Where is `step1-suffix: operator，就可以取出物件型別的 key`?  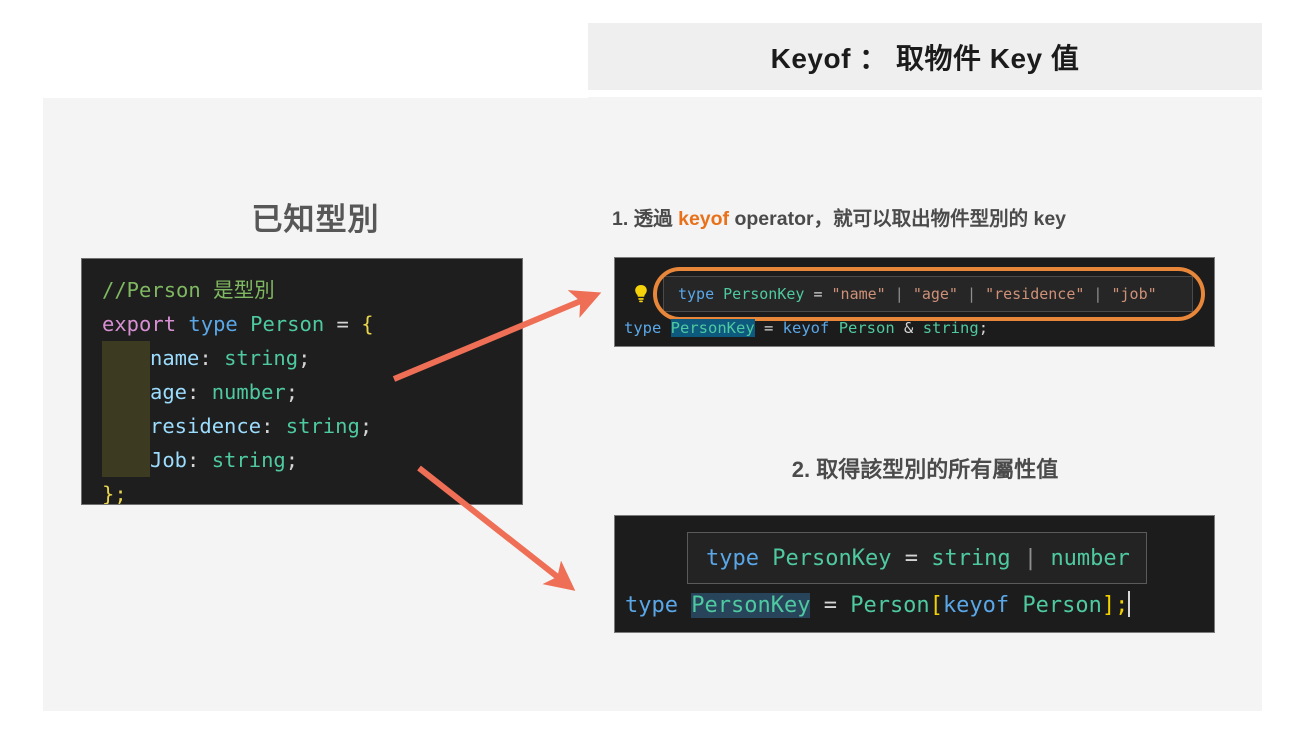 step1-suffix: operator，就可以取出物件型別的 key is located at coordinates (898, 219).